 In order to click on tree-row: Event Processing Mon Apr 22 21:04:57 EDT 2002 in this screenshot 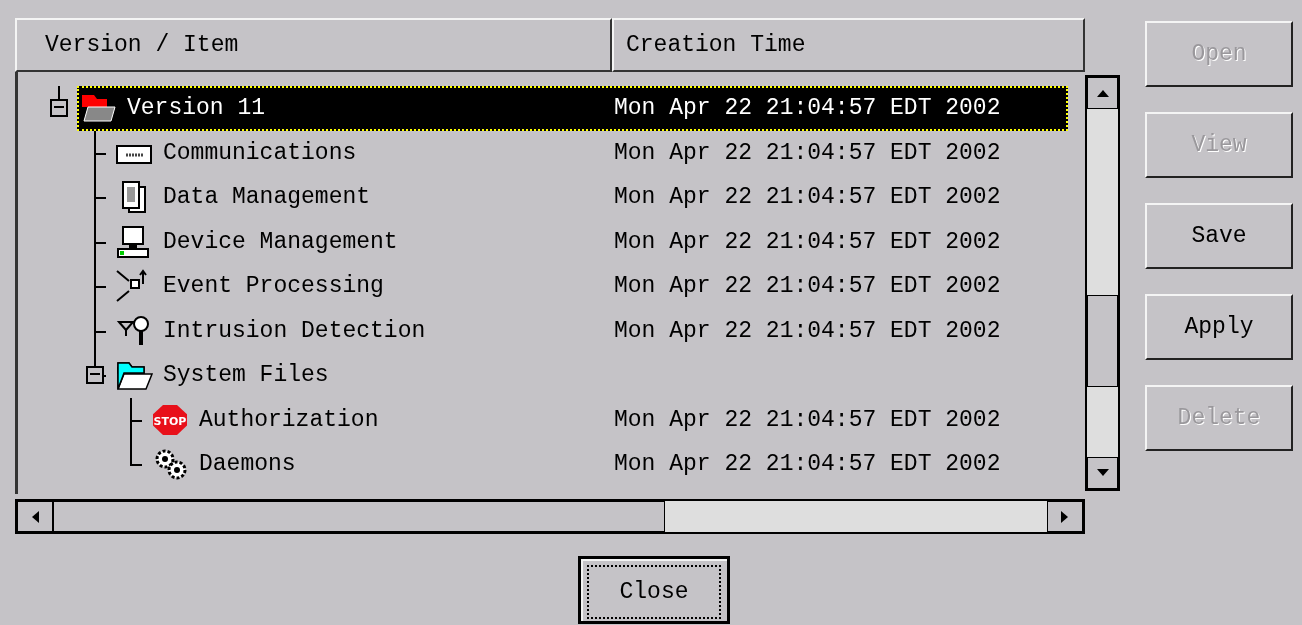, I will do `click(599, 286)`.